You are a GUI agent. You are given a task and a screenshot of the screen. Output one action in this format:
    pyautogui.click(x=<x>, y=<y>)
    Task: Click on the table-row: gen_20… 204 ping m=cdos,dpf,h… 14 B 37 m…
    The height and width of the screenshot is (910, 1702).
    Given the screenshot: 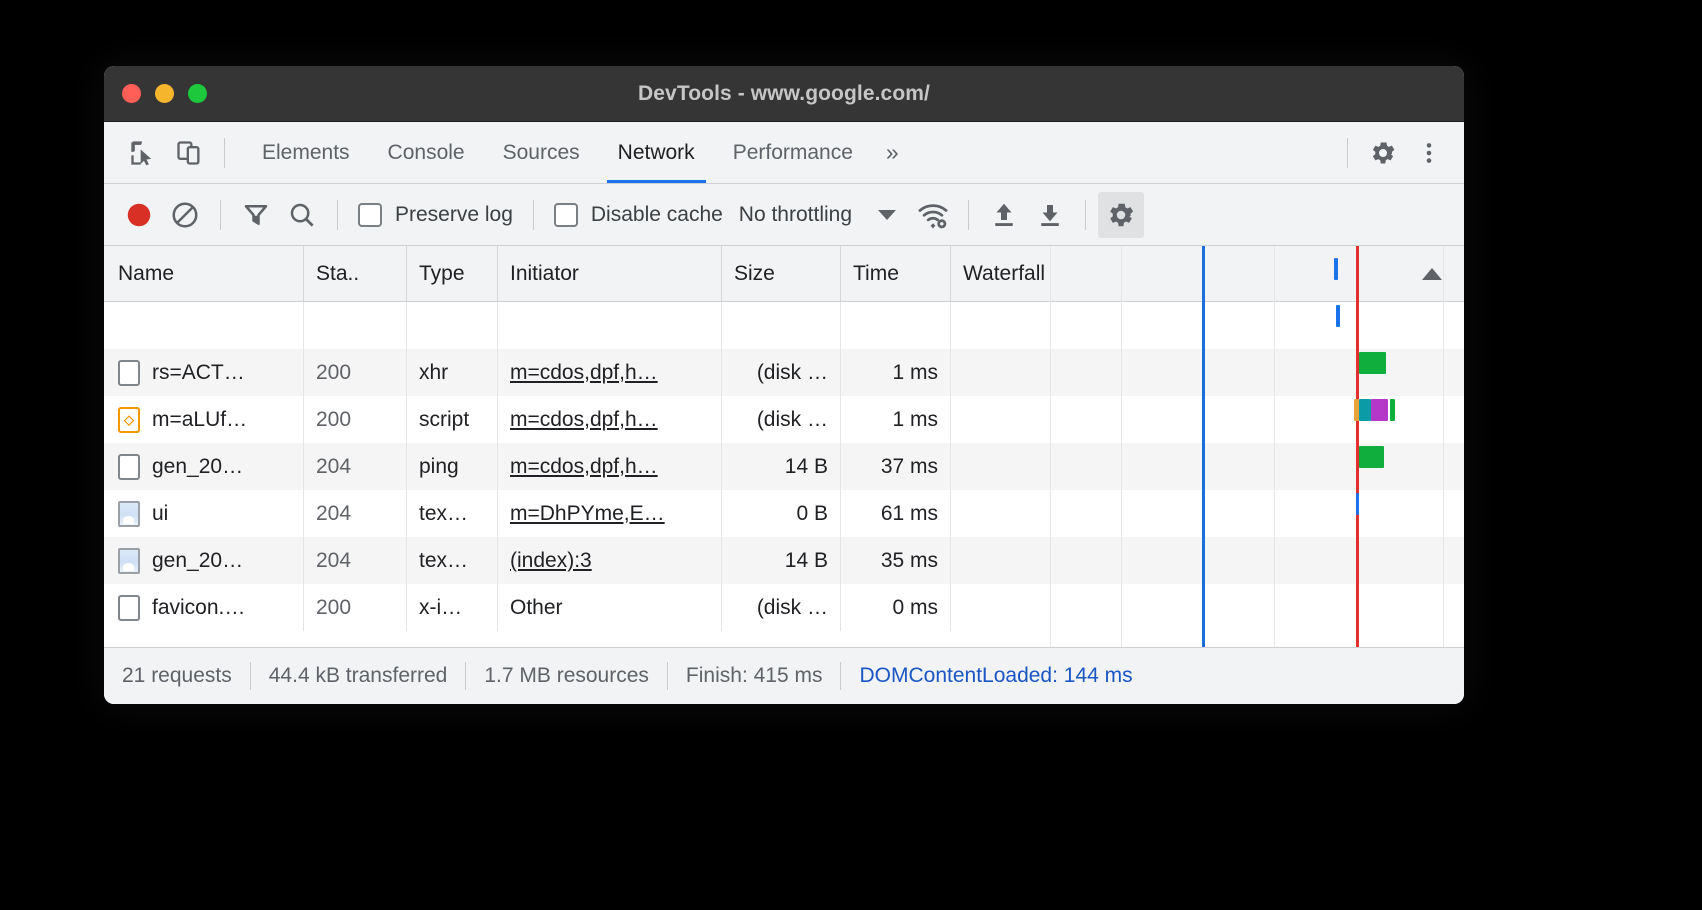 What is the action you would take?
    pyautogui.click(x=784, y=466)
    